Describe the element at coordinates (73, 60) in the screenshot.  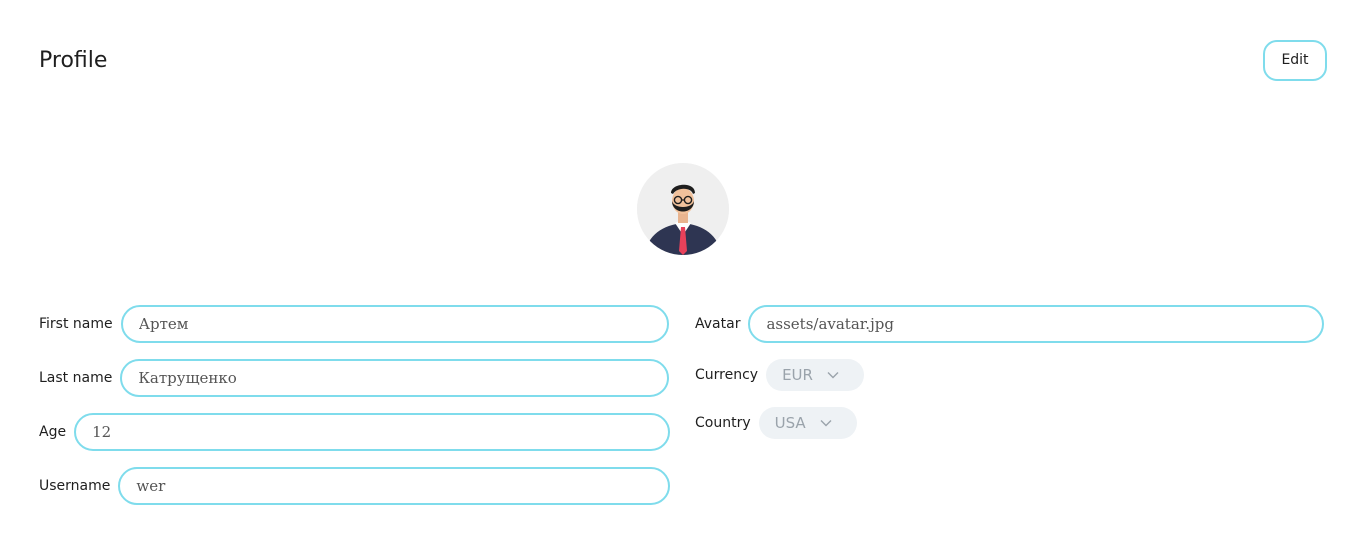
I see `page-title: Profile` at that location.